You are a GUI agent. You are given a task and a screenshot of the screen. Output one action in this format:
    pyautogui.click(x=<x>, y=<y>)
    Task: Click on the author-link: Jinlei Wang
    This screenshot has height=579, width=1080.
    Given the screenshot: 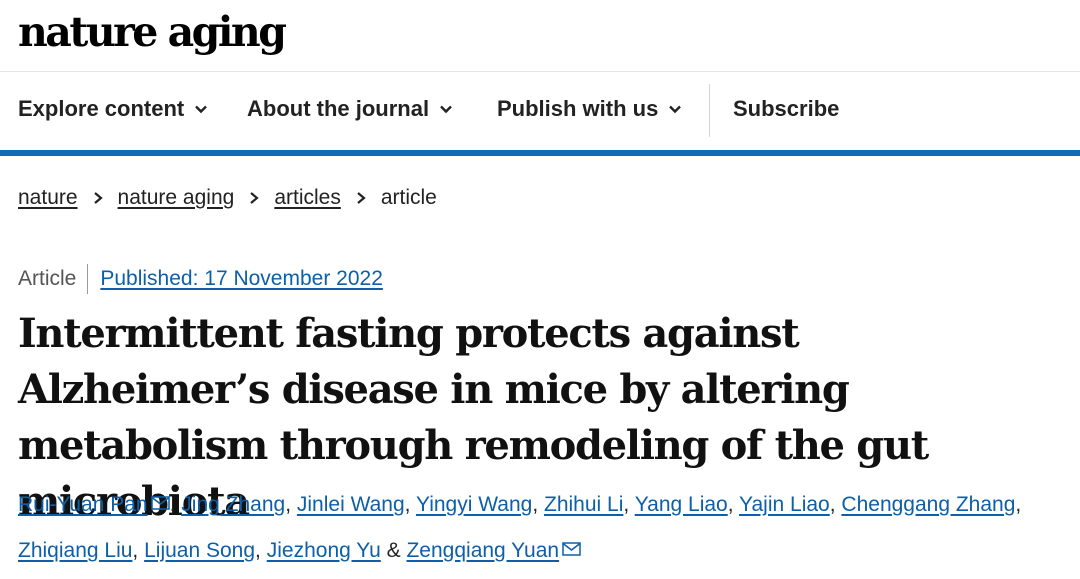 What is the action you would take?
    pyautogui.click(x=351, y=504)
    